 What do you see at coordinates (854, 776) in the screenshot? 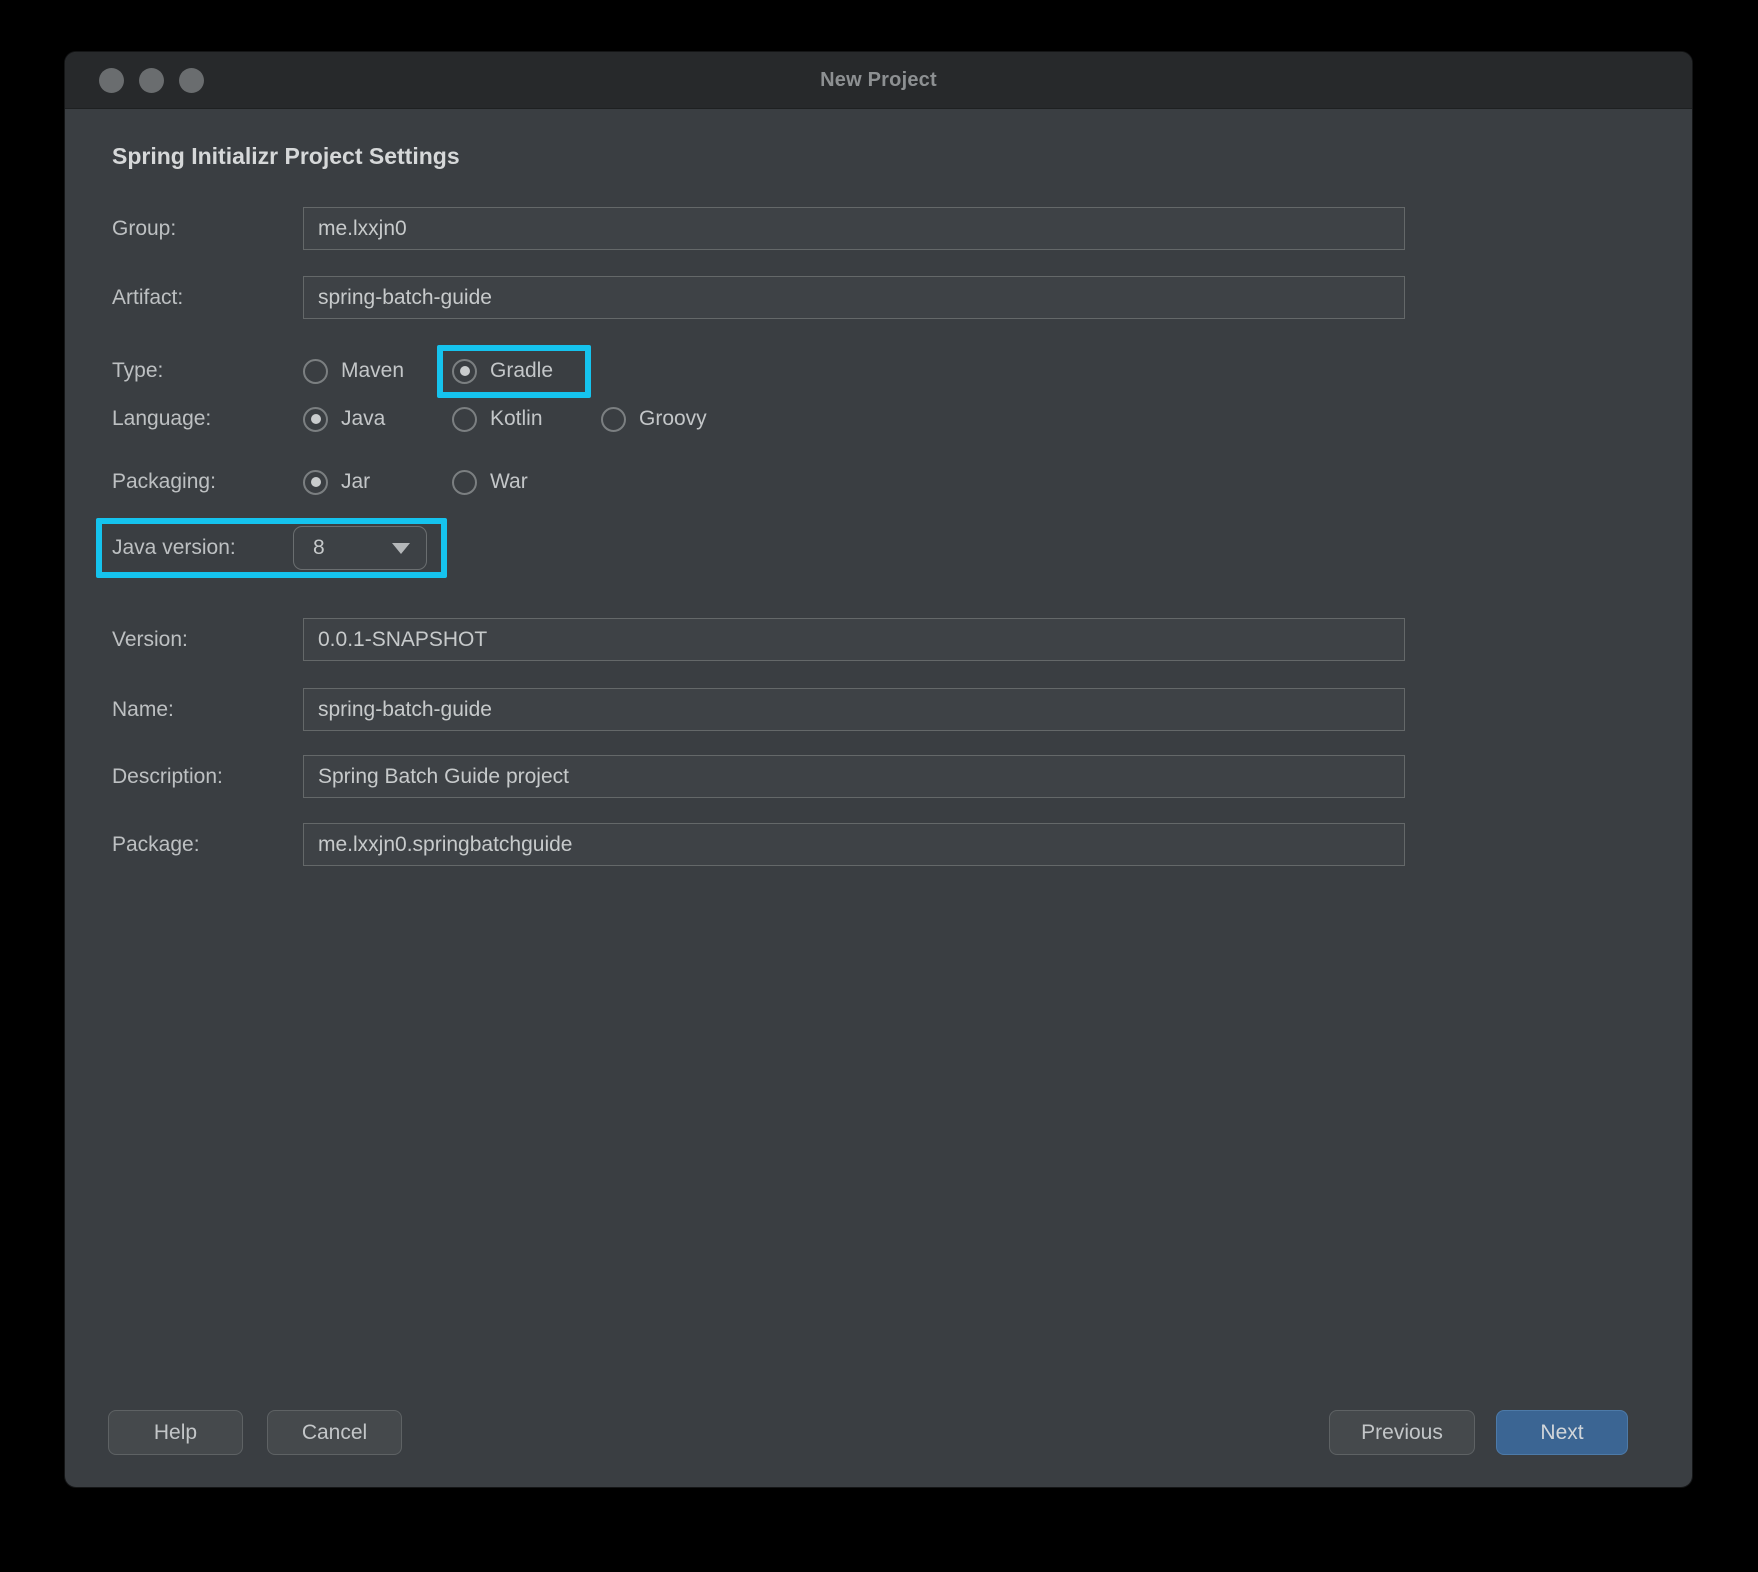
I see `description-input` at bounding box center [854, 776].